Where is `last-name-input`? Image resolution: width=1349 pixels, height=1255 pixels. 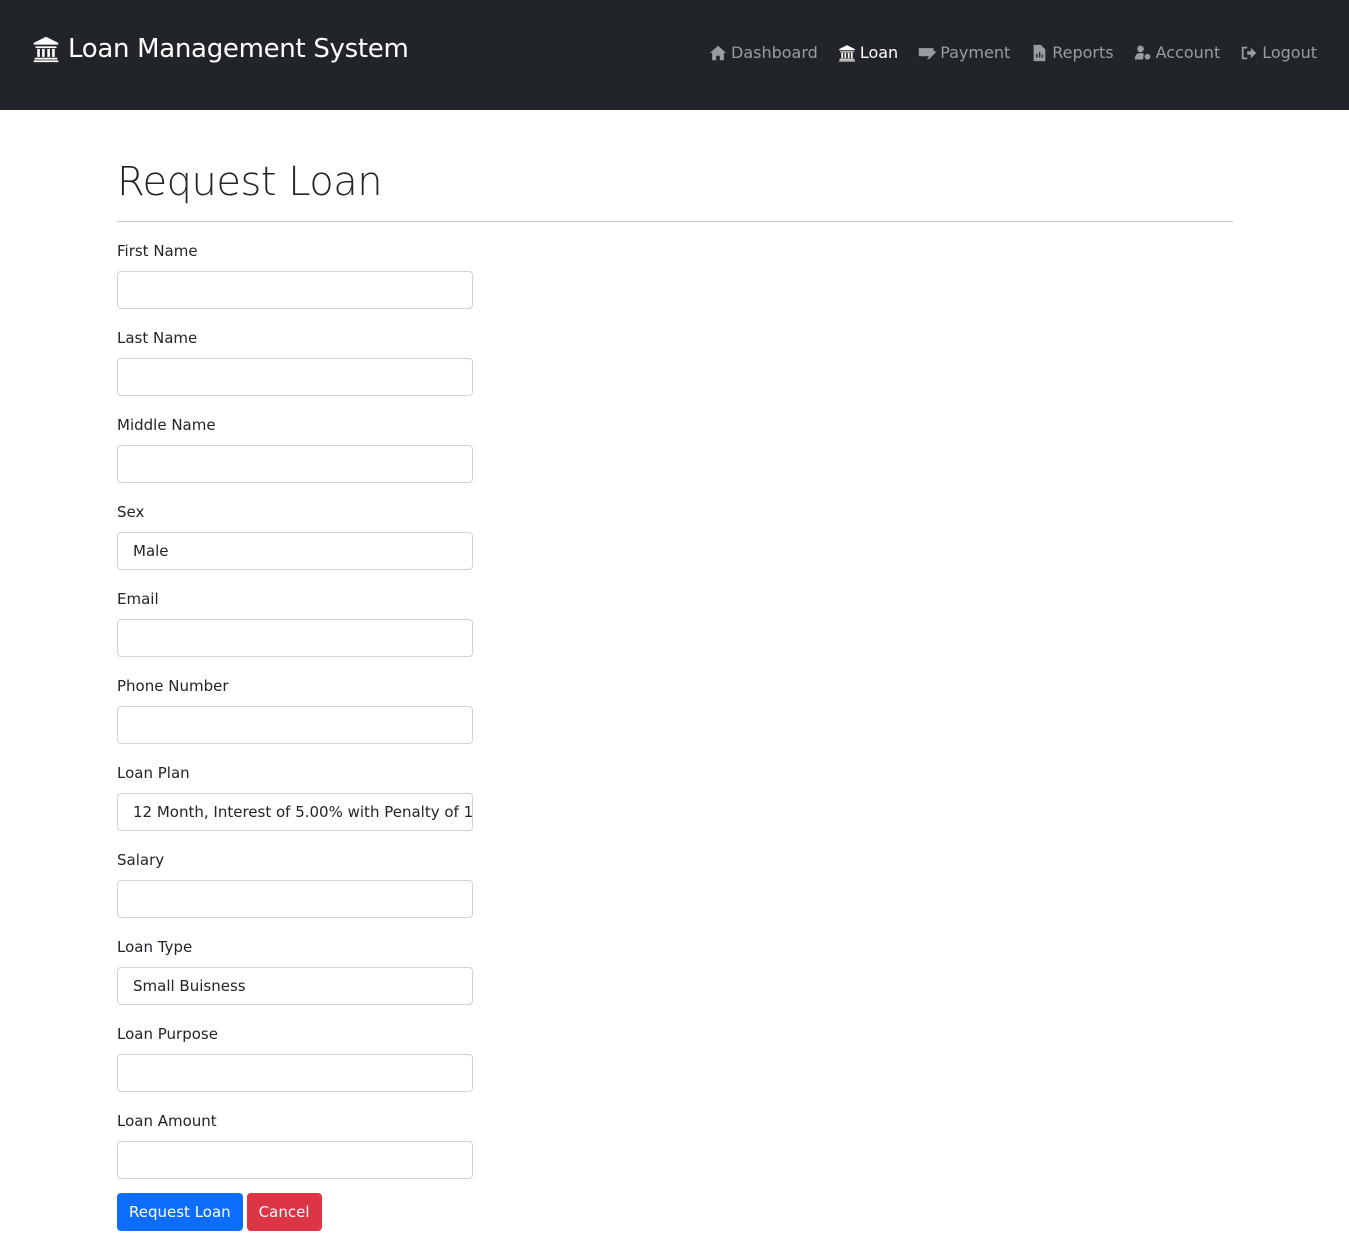 last-name-input is located at coordinates (295, 377).